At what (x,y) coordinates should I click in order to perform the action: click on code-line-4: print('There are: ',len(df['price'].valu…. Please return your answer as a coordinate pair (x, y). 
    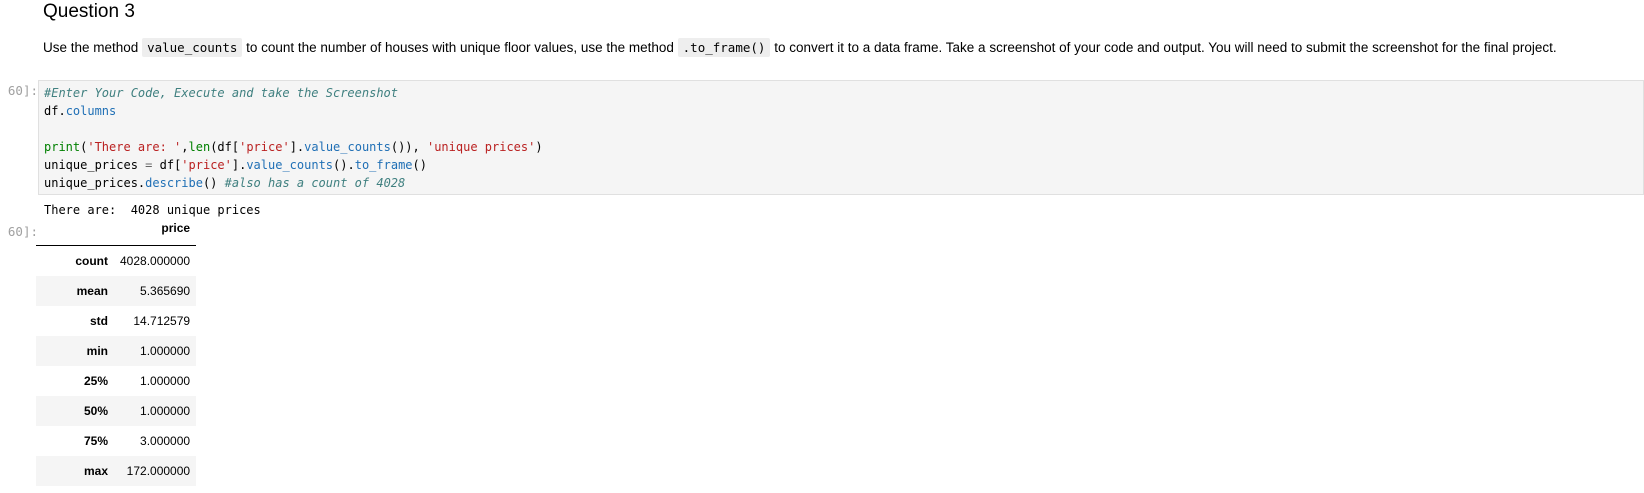
    Looking at the image, I should click on (841, 147).